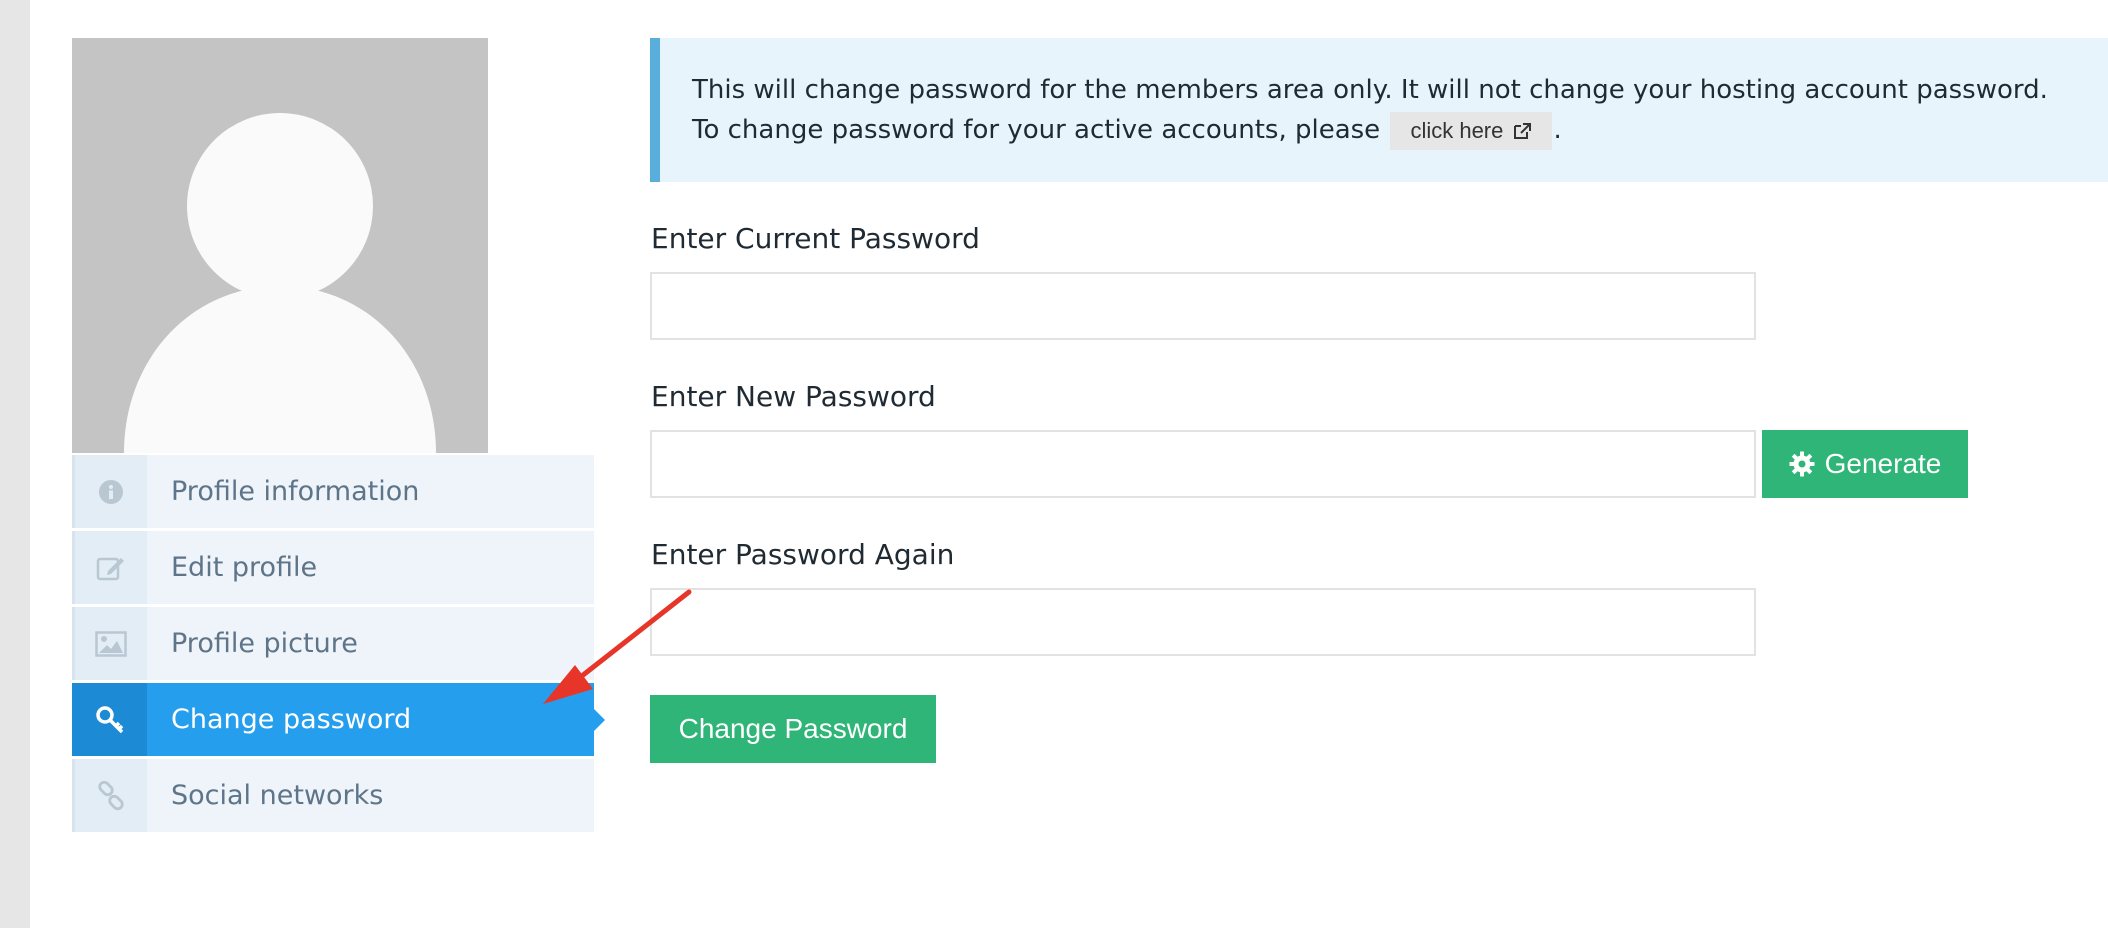 The image size is (2108, 928). What do you see at coordinates (803, 554) in the screenshot?
I see `password-again-label: Enter Password Again` at bounding box center [803, 554].